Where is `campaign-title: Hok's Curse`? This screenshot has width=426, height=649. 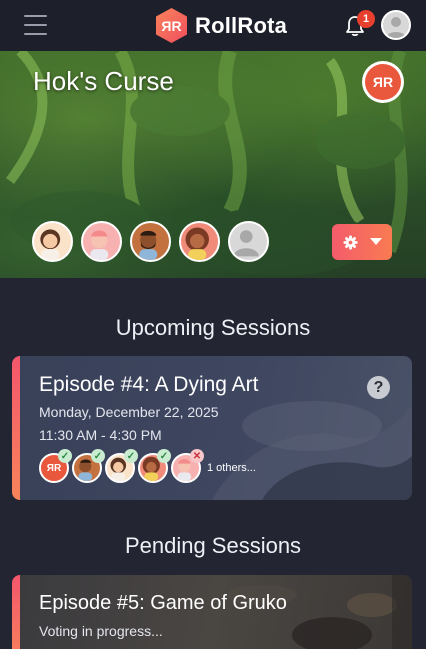
campaign-title: Hok's Curse is located at coordinates (103, 81).